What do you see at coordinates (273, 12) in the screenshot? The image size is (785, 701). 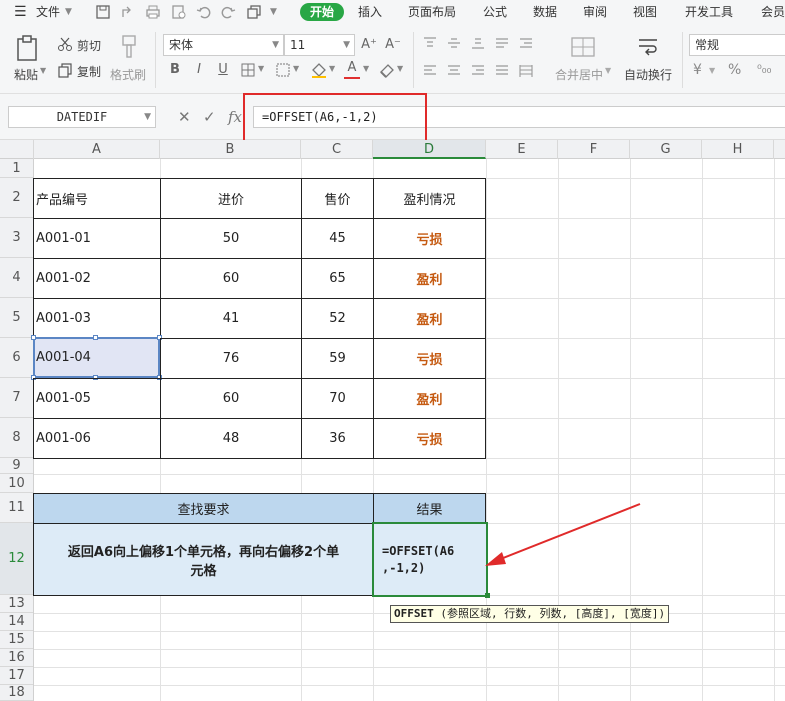 I see `more-icon: ▼` at bounding box center [273, 12].